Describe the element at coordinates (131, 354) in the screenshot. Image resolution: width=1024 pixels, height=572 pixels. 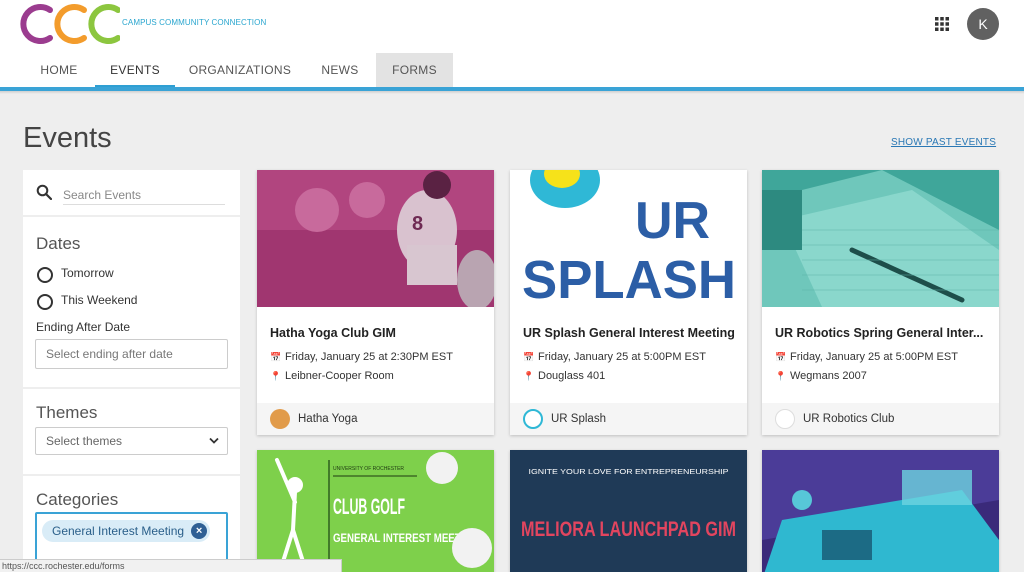
I see `ending-after-date-field: Select ending after date` at that location.